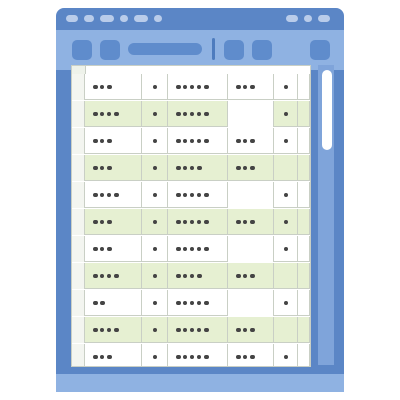  Describe the element at coordinates (165, 49) in the screenshot. I see `toolbar-field` at that location.